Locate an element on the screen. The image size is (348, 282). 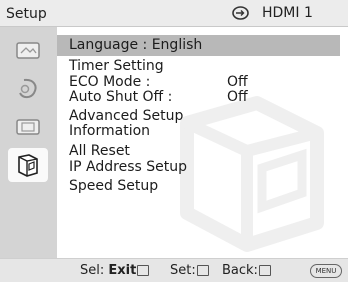
setup-icon is located at coordinates (28, 165).